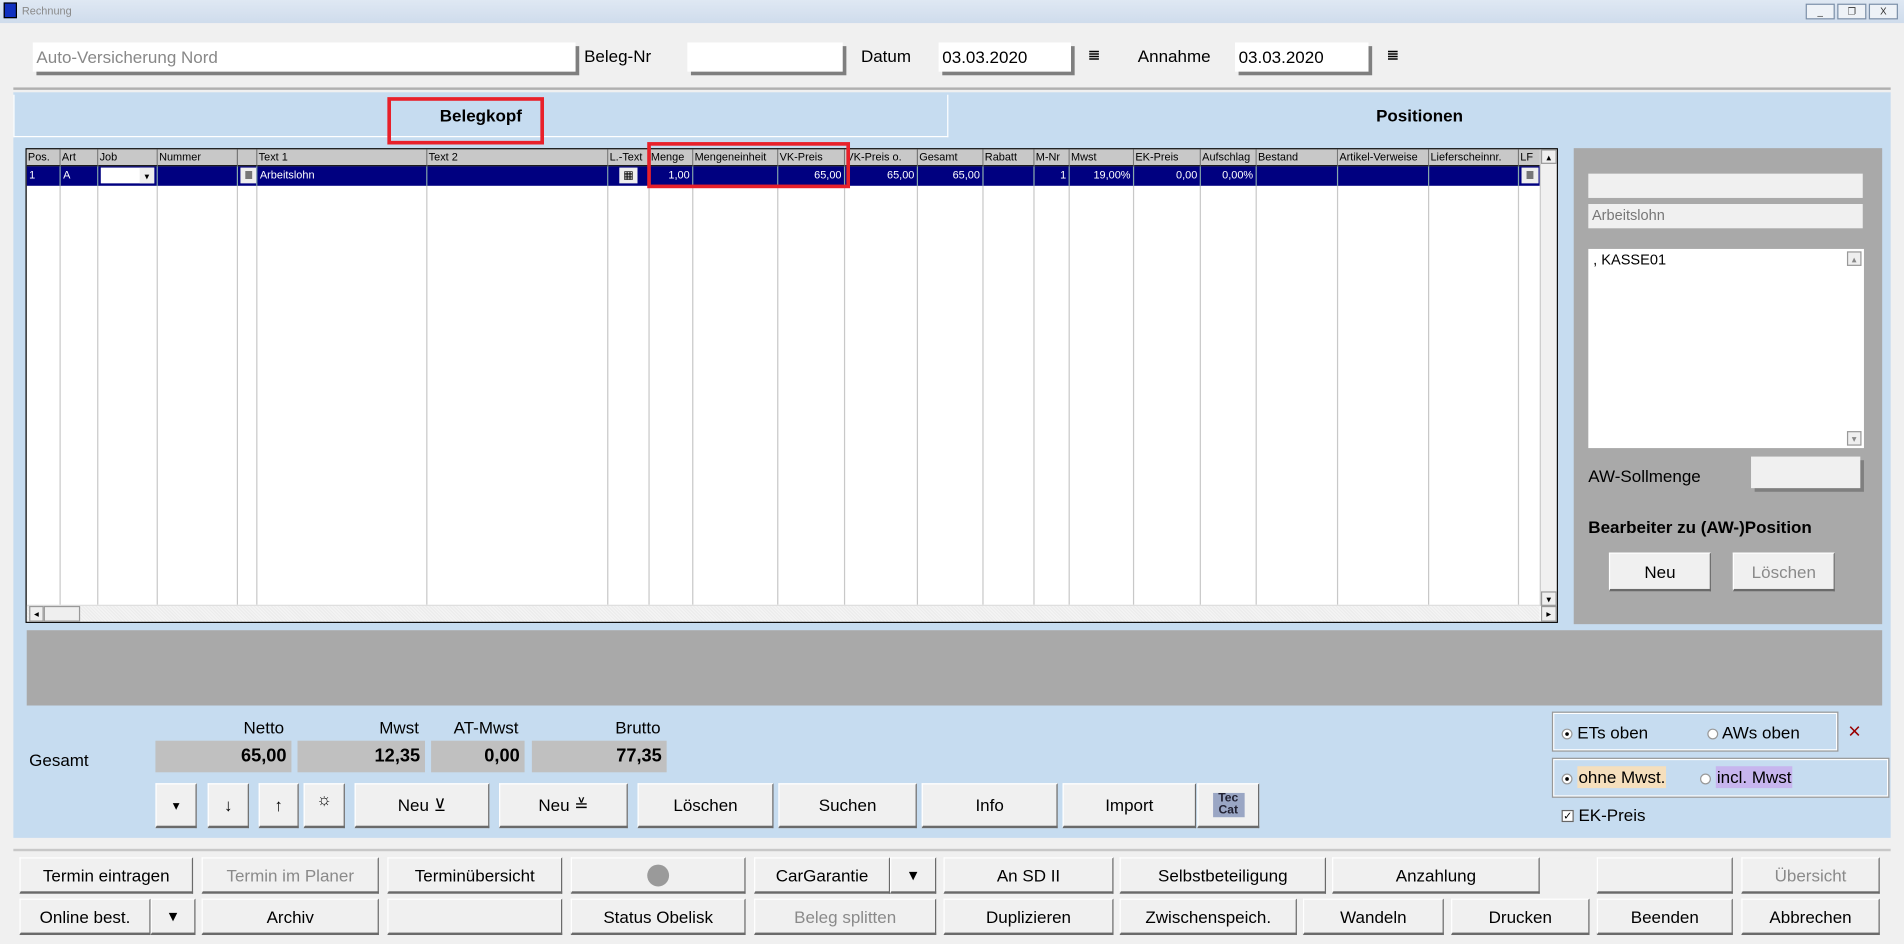 The height and width of the screenshot is (944, 1904). Describe the element at coordinates (1604, 732) in the screenshot. I see `radio-ets-oben: ETs oben` at that location.